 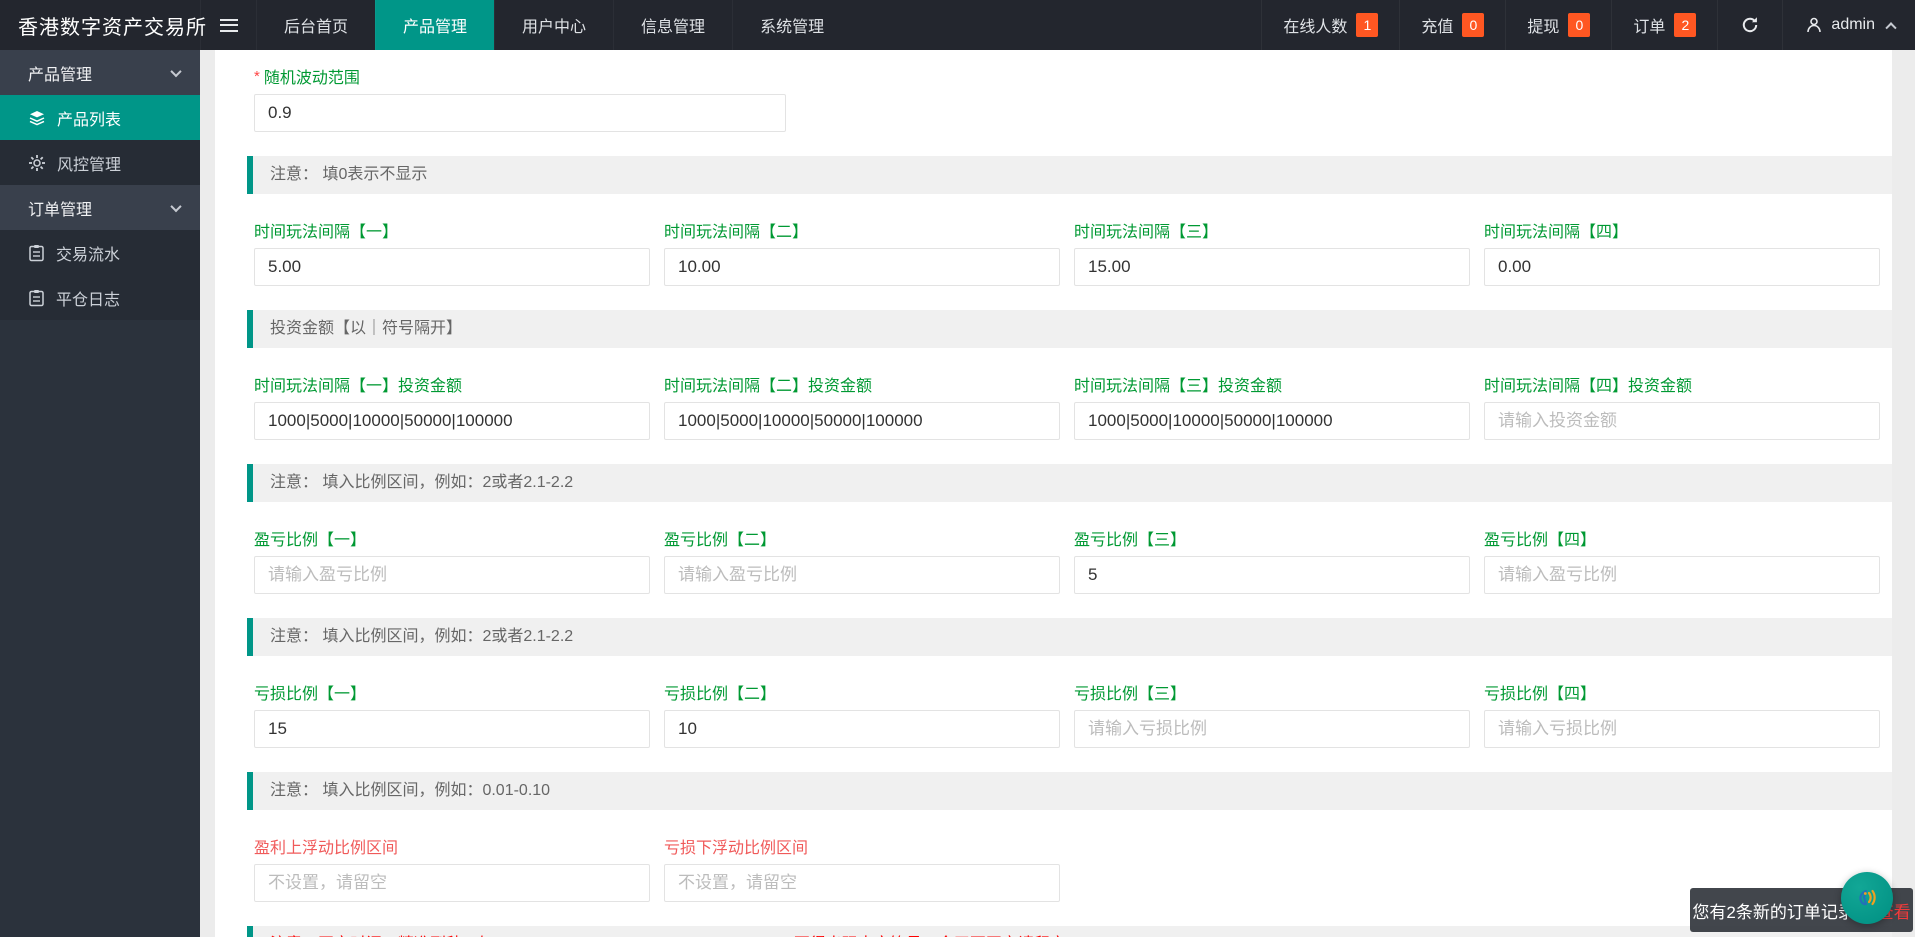 What do you see at coordinates (435, 25) in the screenshot?
I see `nav-item-products: 产品管理` at bounding box center [435, 25].